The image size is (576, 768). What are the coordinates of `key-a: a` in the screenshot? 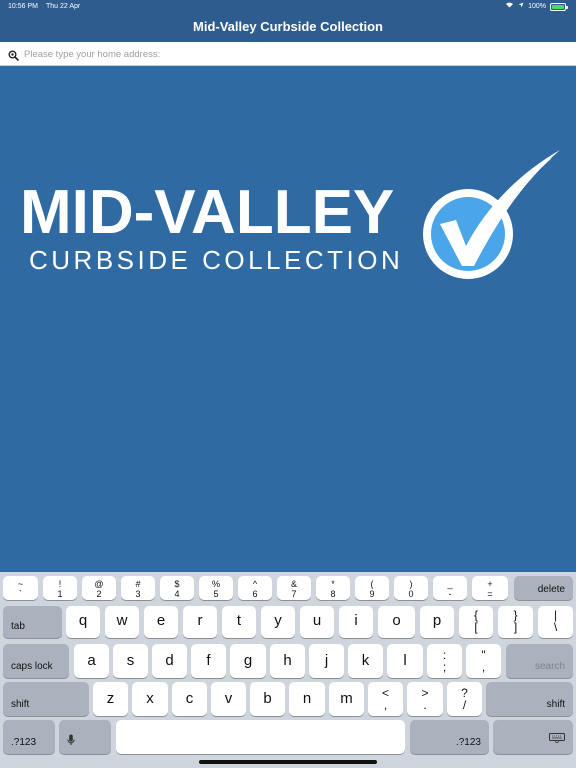 It's located at (91, 661).